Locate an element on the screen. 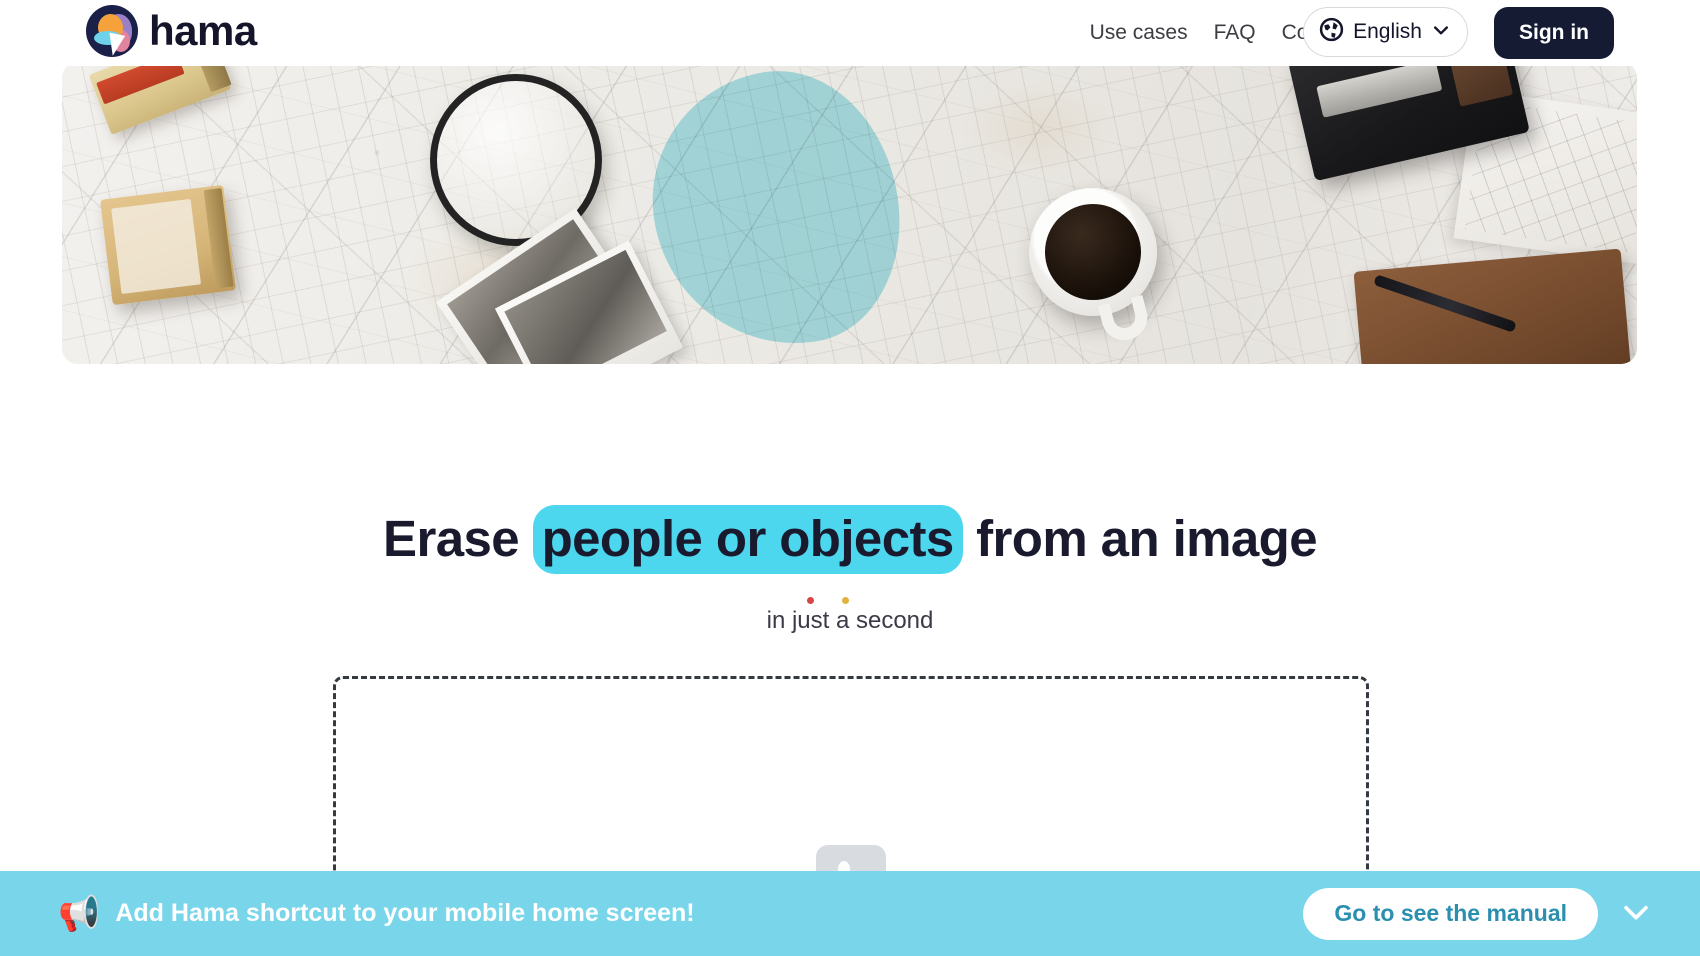 This screenshot has height=956, width=1700. nav-item-use-cases: Use cases is located at coordinates (1139, 33).